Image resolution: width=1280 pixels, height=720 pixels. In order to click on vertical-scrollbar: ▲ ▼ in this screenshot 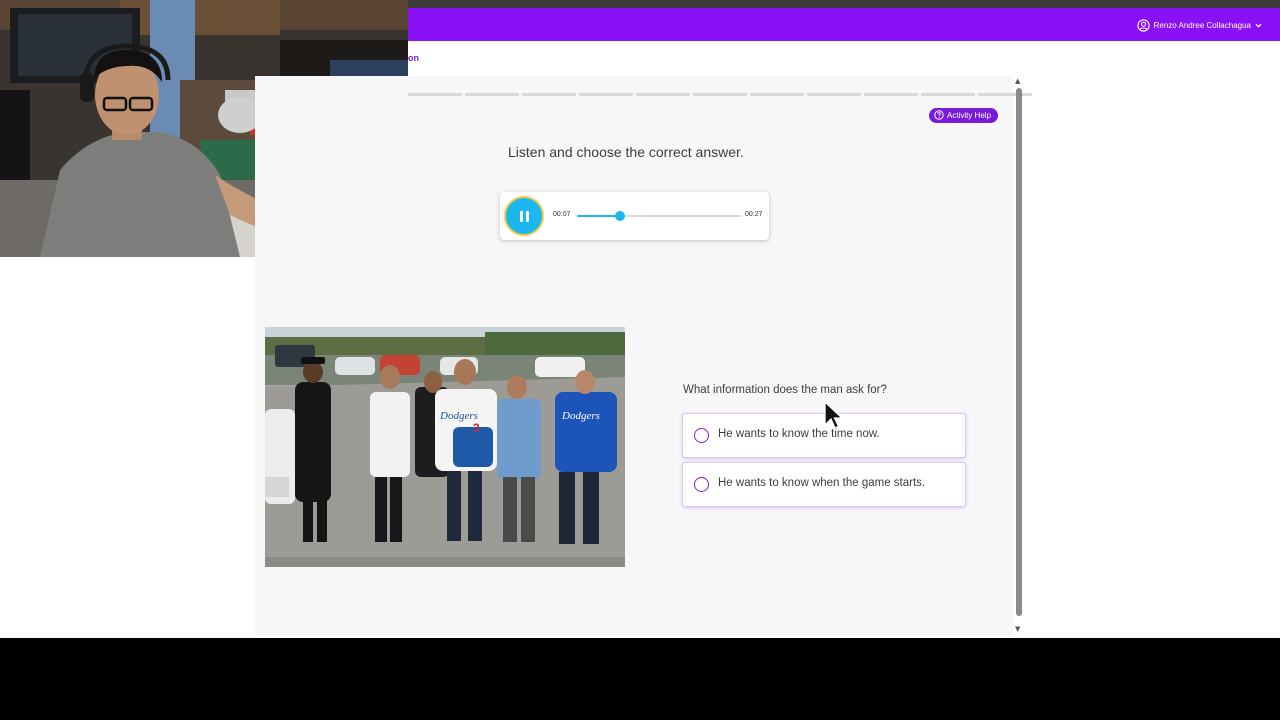, I will do `click(1019, 356)`.